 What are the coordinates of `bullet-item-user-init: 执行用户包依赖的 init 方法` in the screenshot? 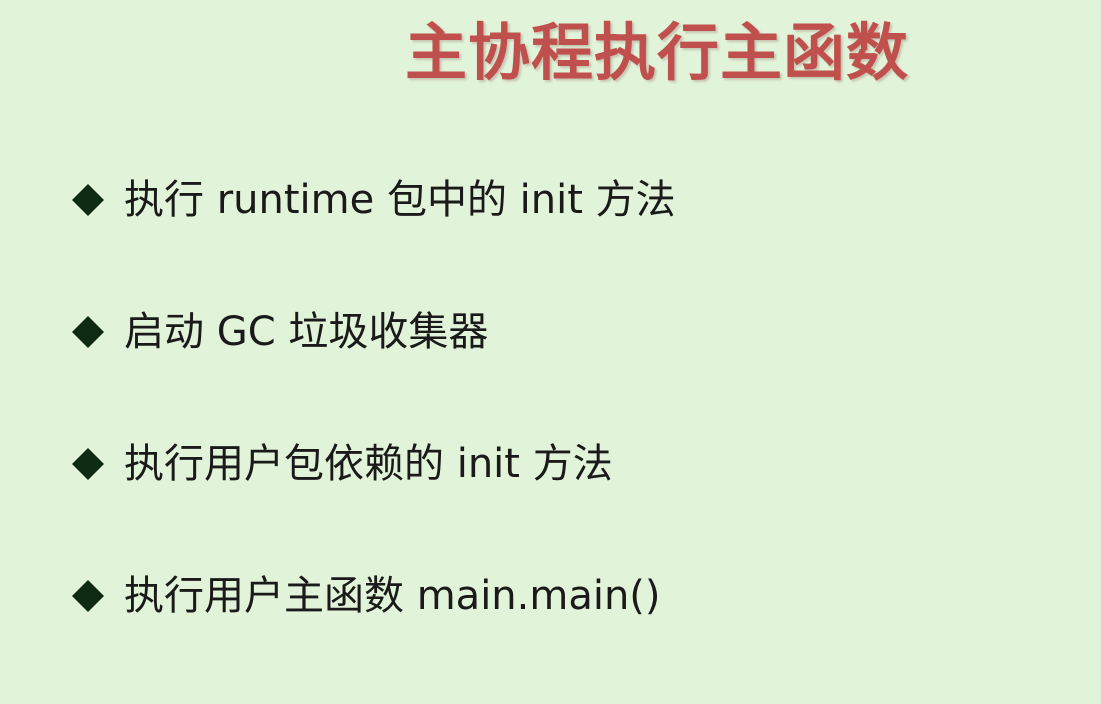 It's located at (341, 464).